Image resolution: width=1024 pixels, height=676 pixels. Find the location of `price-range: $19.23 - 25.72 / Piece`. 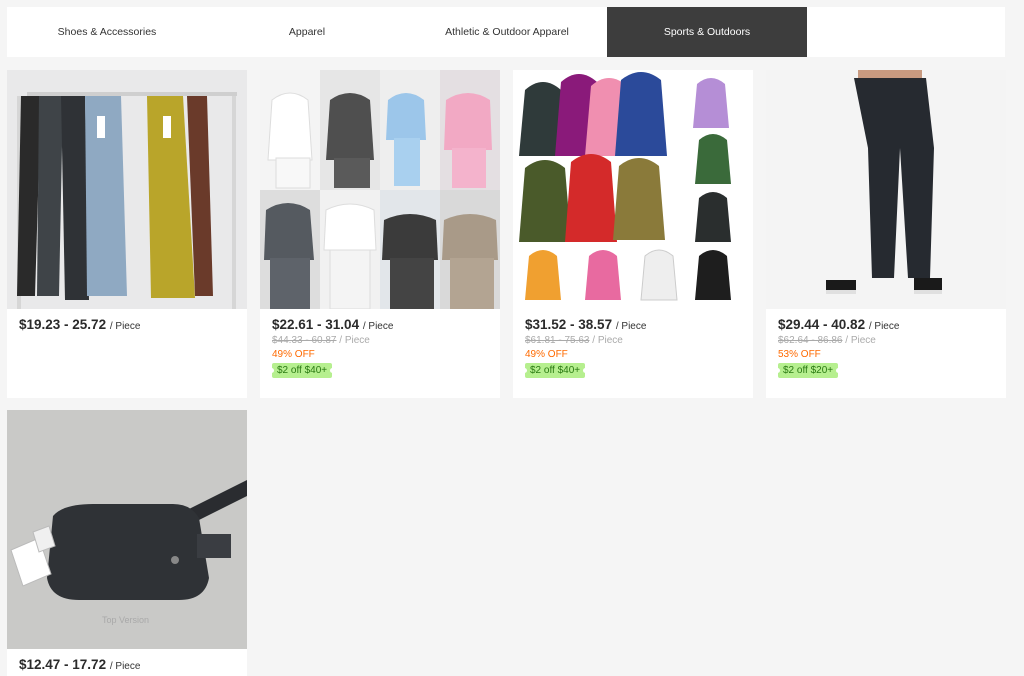

price-range: $19.23 - 25.72 / Piece is located at coordinates (80, 324).